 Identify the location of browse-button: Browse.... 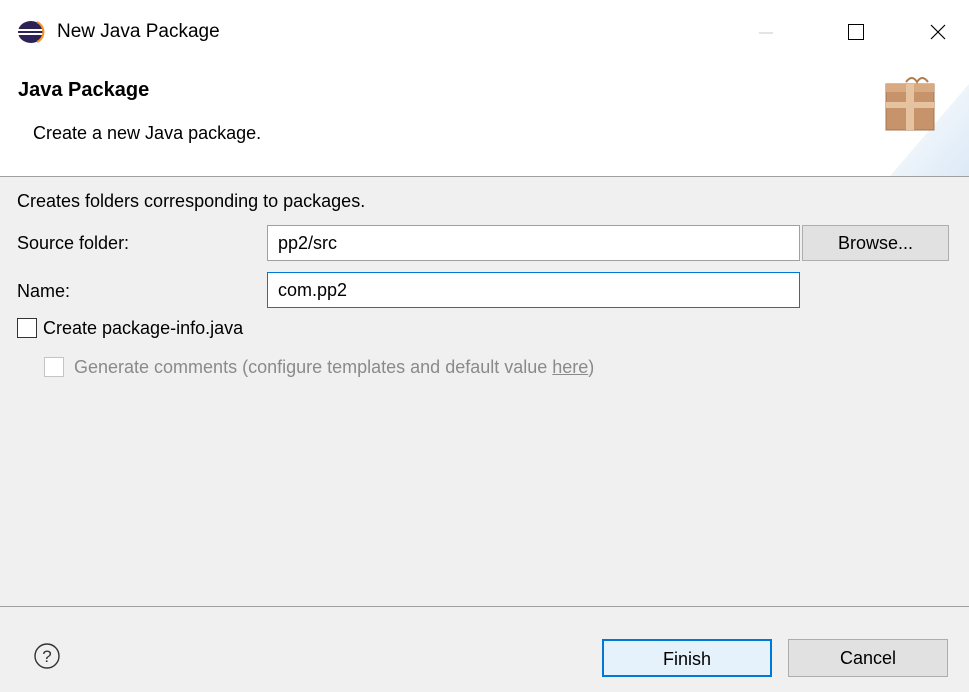
(875, 243).